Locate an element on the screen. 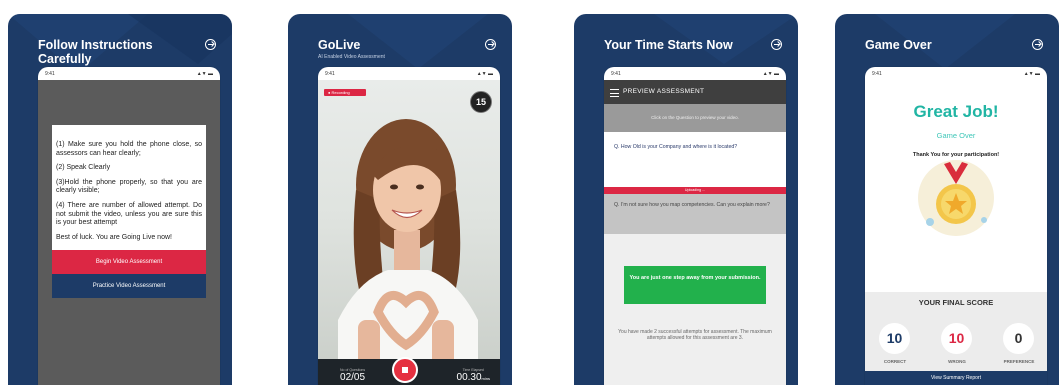 This screenshot has width=1061, height=385. score-correct: 10 is located at coordinates (894, 338).